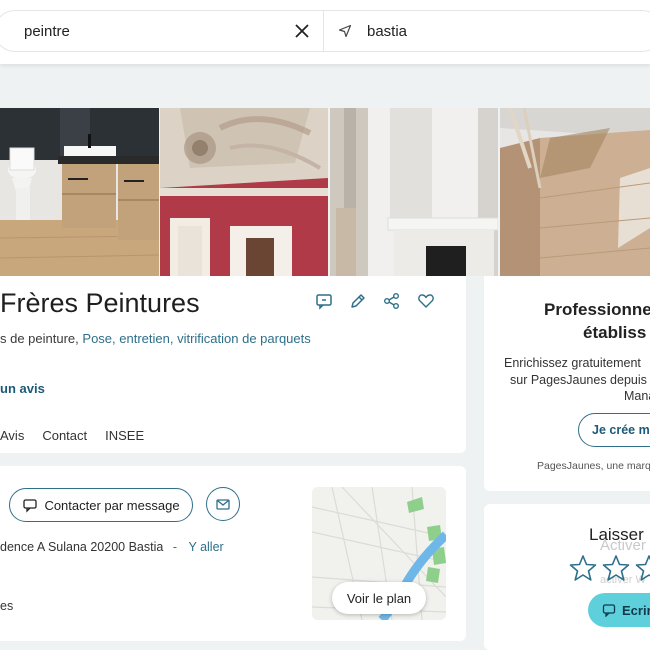 The height and width of the screenshot is (650, 650). I want to click on review-link: un avis, so click(22, 388).